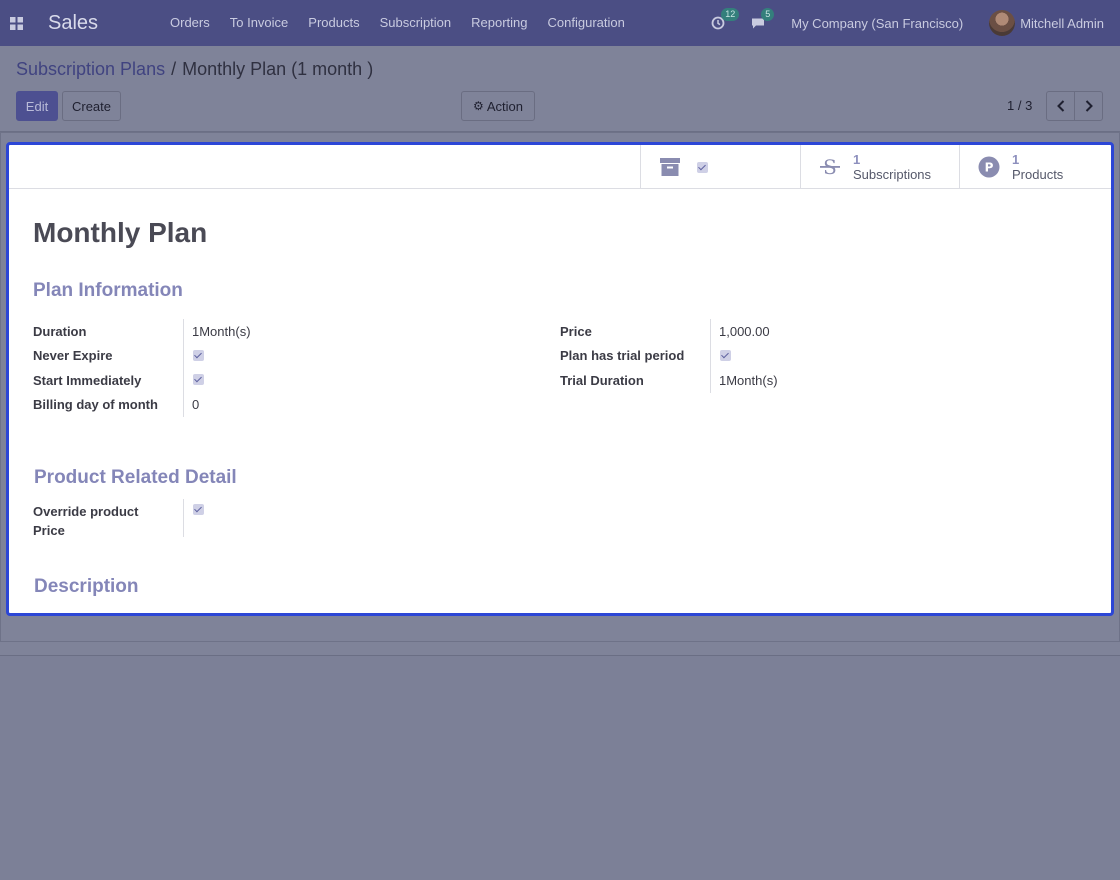 The image size is (1120, 880). Describe the element at coordinates (830, 167) in the screenshot. I see `subscription-icon: S` at that location.